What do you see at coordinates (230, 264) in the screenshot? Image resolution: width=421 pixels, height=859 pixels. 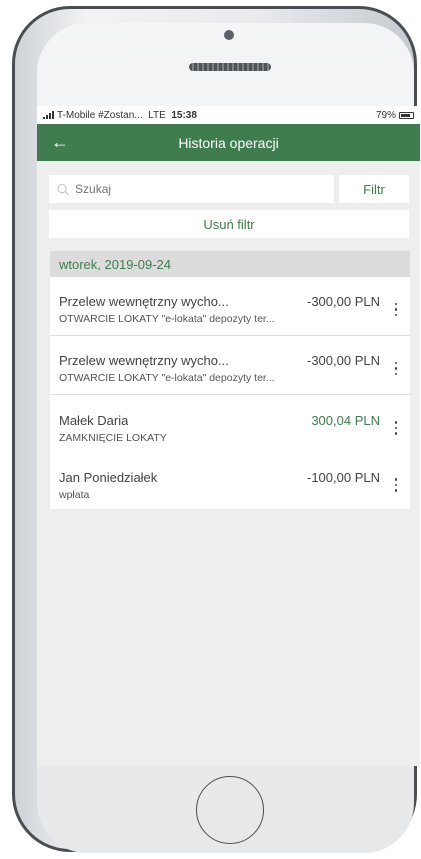 I see `date-header: wtorek, 2019-09-24` at bounding box center [230, 264].